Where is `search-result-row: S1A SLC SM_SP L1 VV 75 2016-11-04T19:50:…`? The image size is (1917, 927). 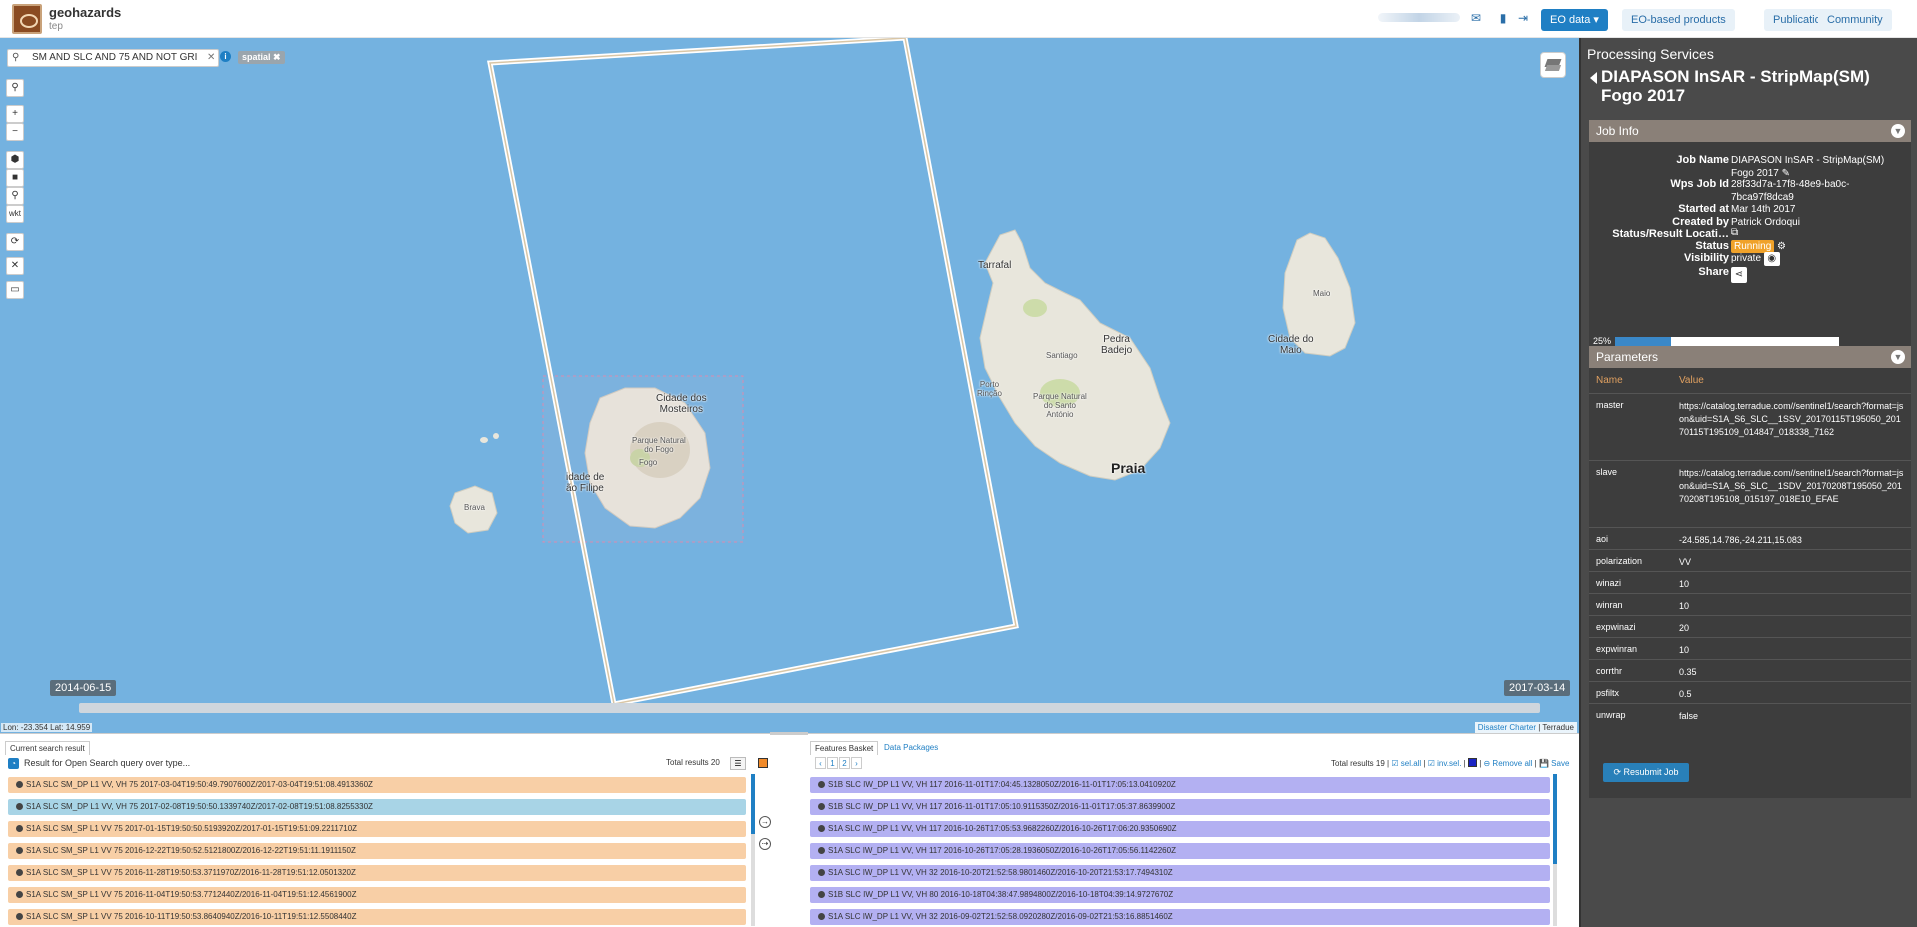 search-result-row: S1A SLC SM_SP L1 VV 75 2016-11-04T19:50:… is located at coordinates (377, 895).